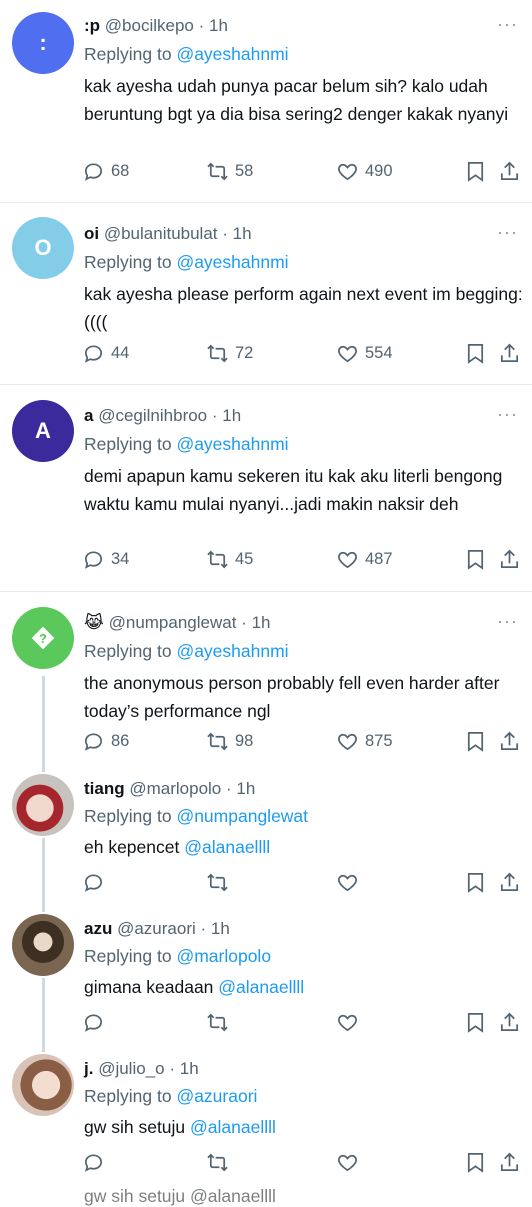  What do you see at coordinates (229, 171) in the screenshot?
I see `retweet-button: 58` at bounding box center [229, 171].